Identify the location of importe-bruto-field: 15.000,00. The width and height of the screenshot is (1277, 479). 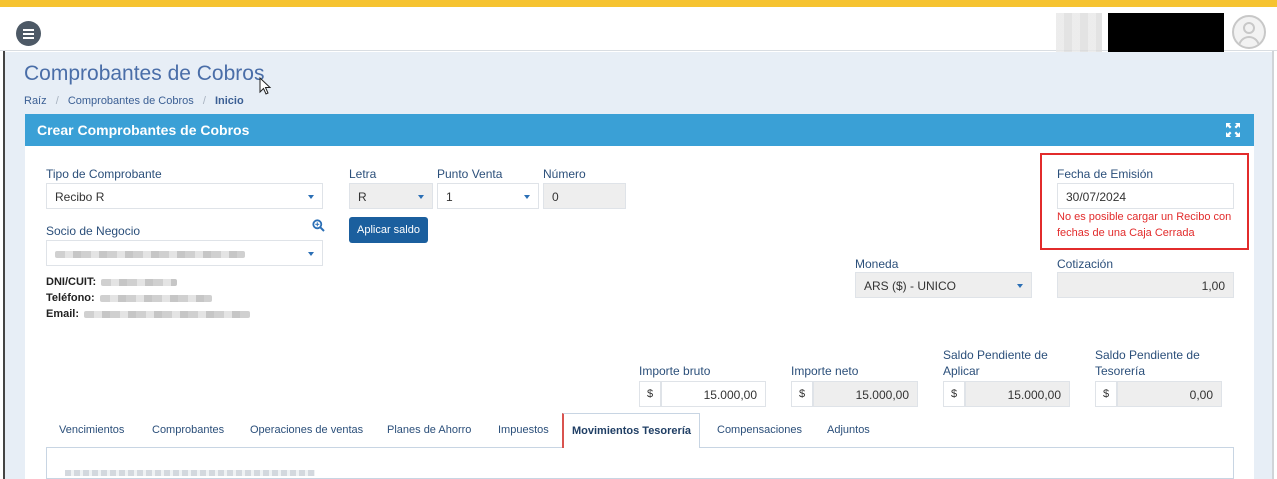
(713, 394).